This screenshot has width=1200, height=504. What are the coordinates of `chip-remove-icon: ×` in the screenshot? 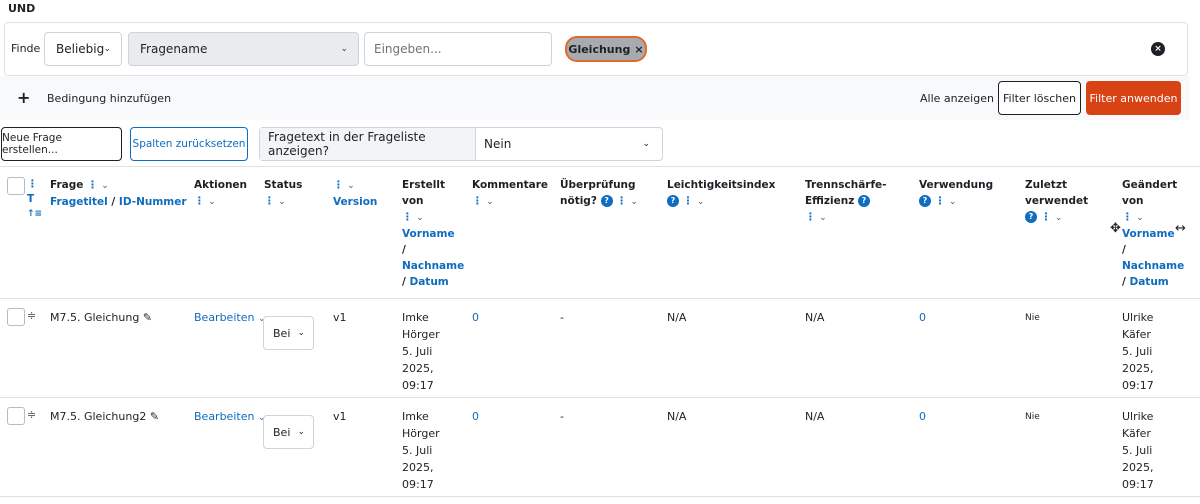 It's located at (638, 49).